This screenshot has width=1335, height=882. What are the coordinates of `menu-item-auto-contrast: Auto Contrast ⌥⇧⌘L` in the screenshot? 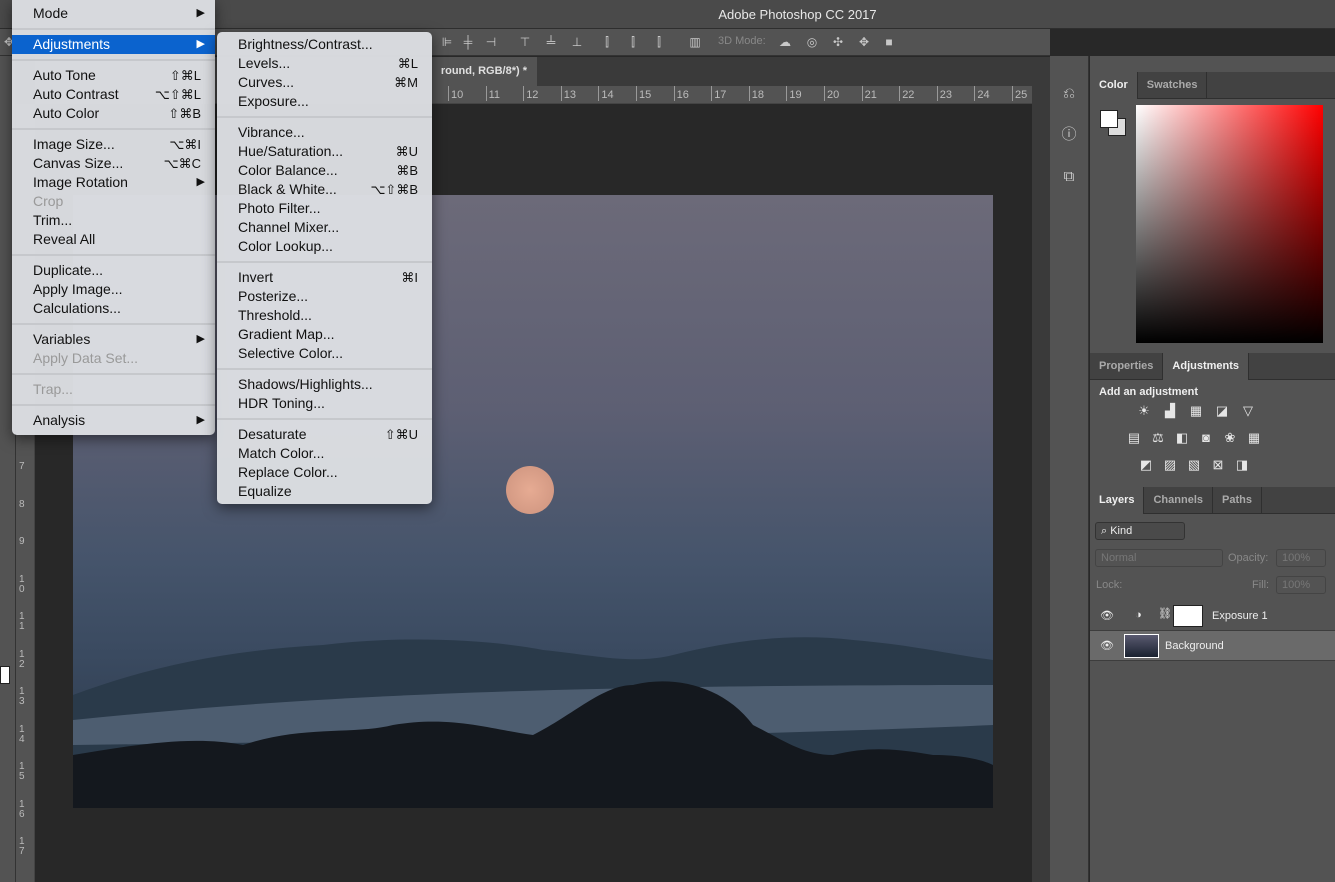 It's located at (113, 94).